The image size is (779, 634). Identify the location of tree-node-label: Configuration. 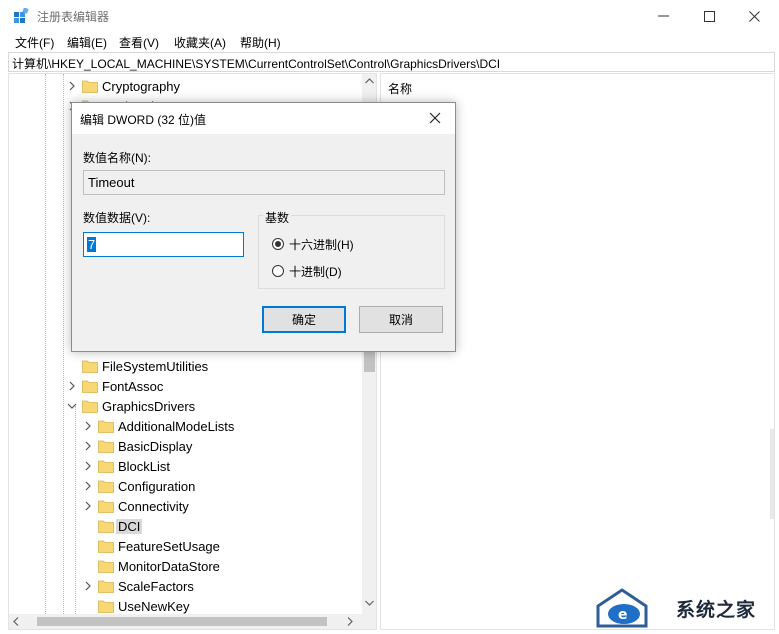
(156, 486).